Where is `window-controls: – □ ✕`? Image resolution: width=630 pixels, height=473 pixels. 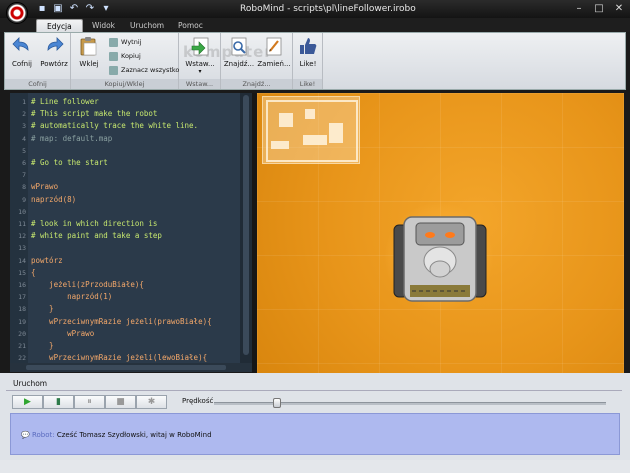
window-controls: – □ ✕ is located at coordinates (599, 9).